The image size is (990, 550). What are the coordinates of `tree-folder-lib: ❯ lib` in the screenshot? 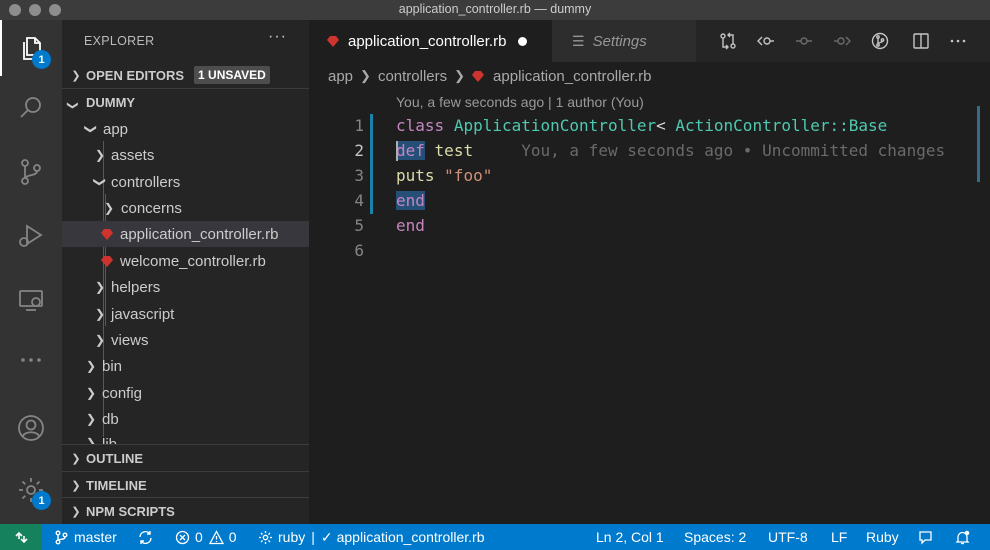 It's located at (185, 438).